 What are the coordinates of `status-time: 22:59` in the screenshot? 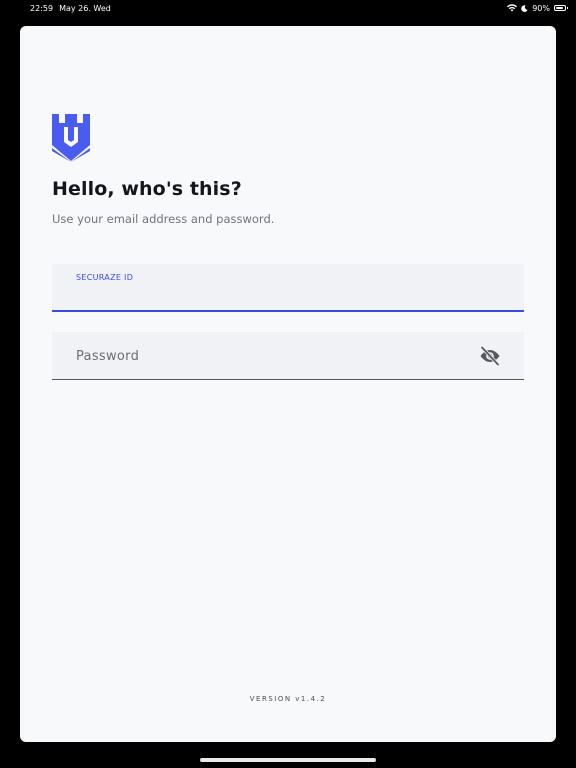 It's located at (42, 8).